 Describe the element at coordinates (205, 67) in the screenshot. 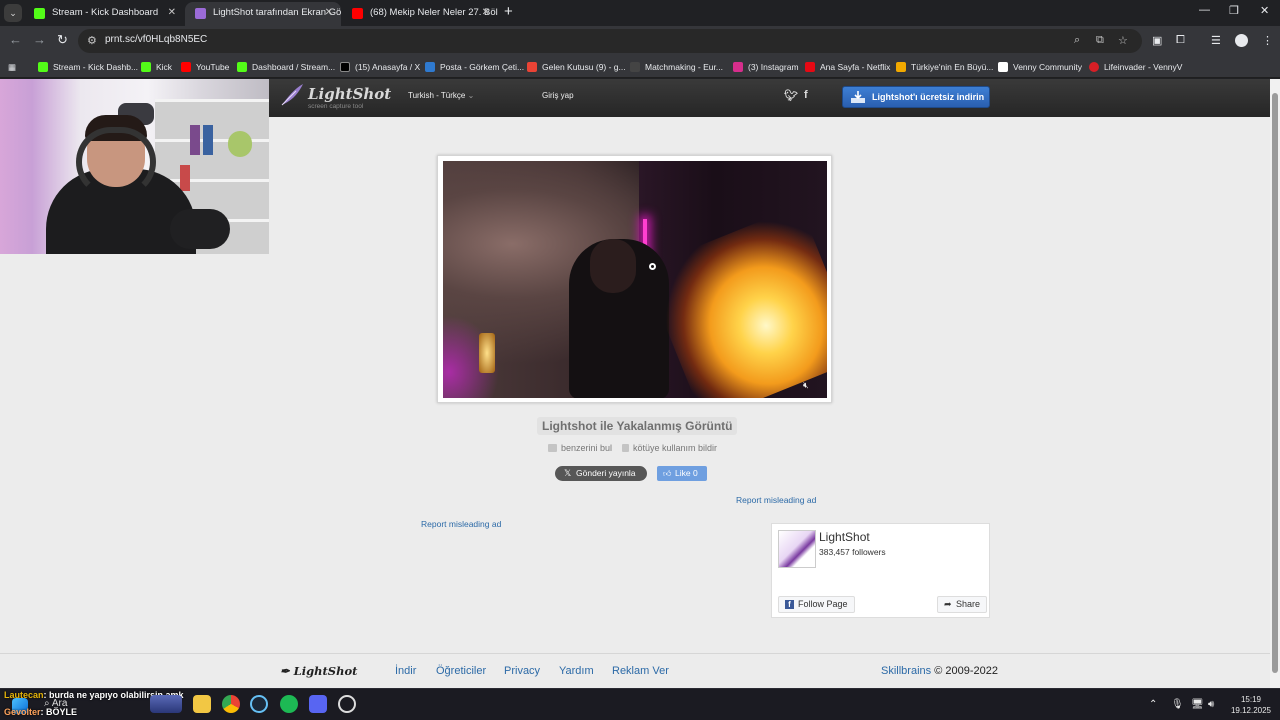

I see `bookmark-item: YouTube` at that location.